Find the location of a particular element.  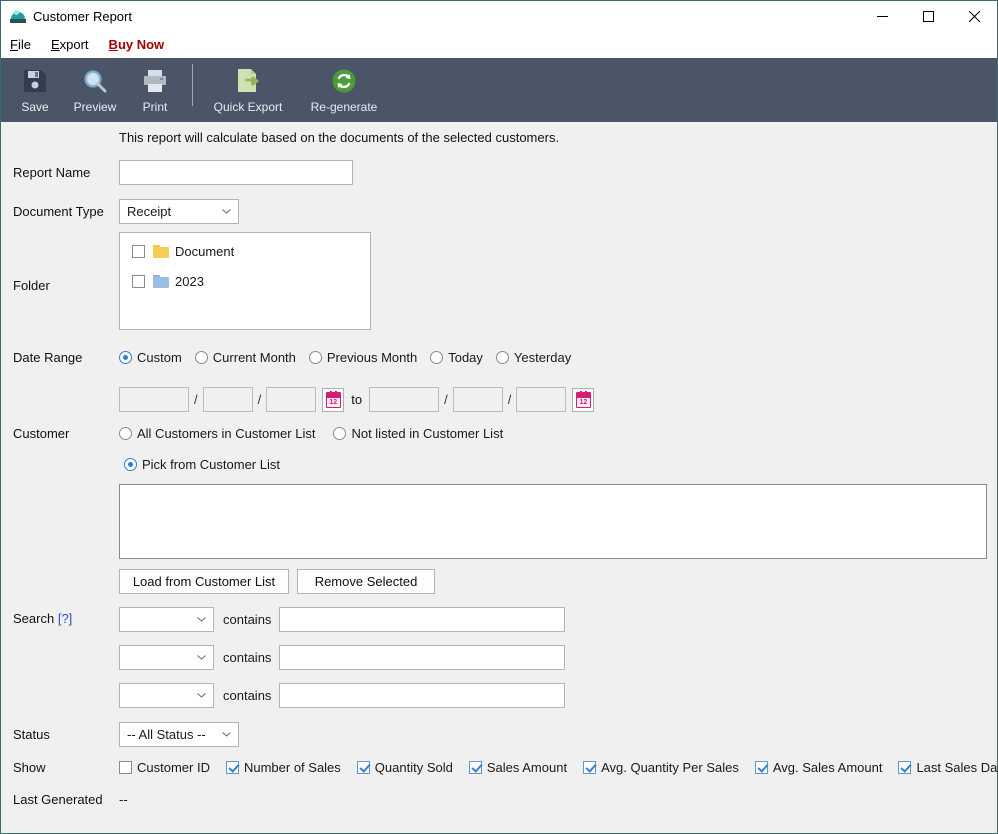

date-range-option-label: Current Month is located at coordinates (254, 357).